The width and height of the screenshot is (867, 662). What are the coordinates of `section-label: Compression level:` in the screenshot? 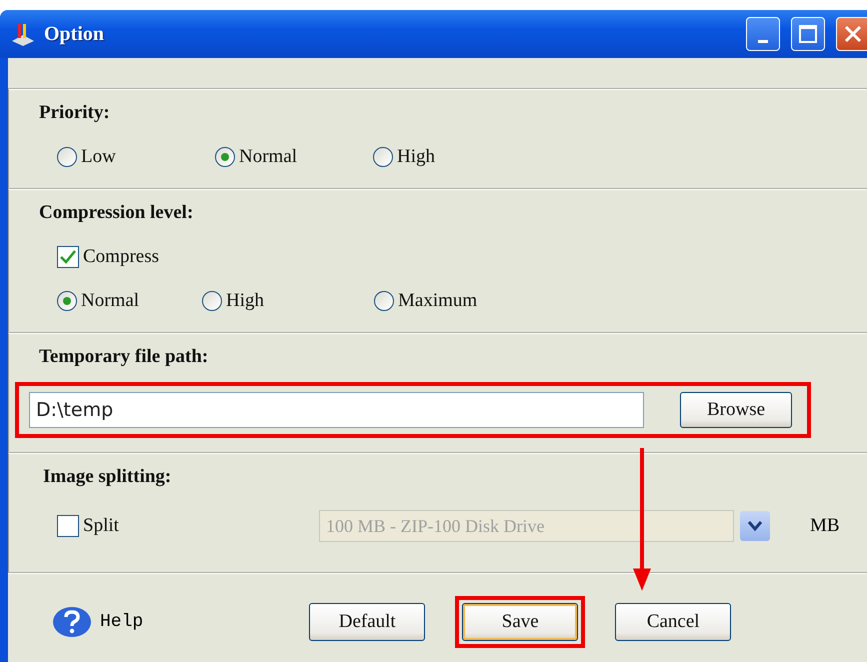 It's located at (116, 213).